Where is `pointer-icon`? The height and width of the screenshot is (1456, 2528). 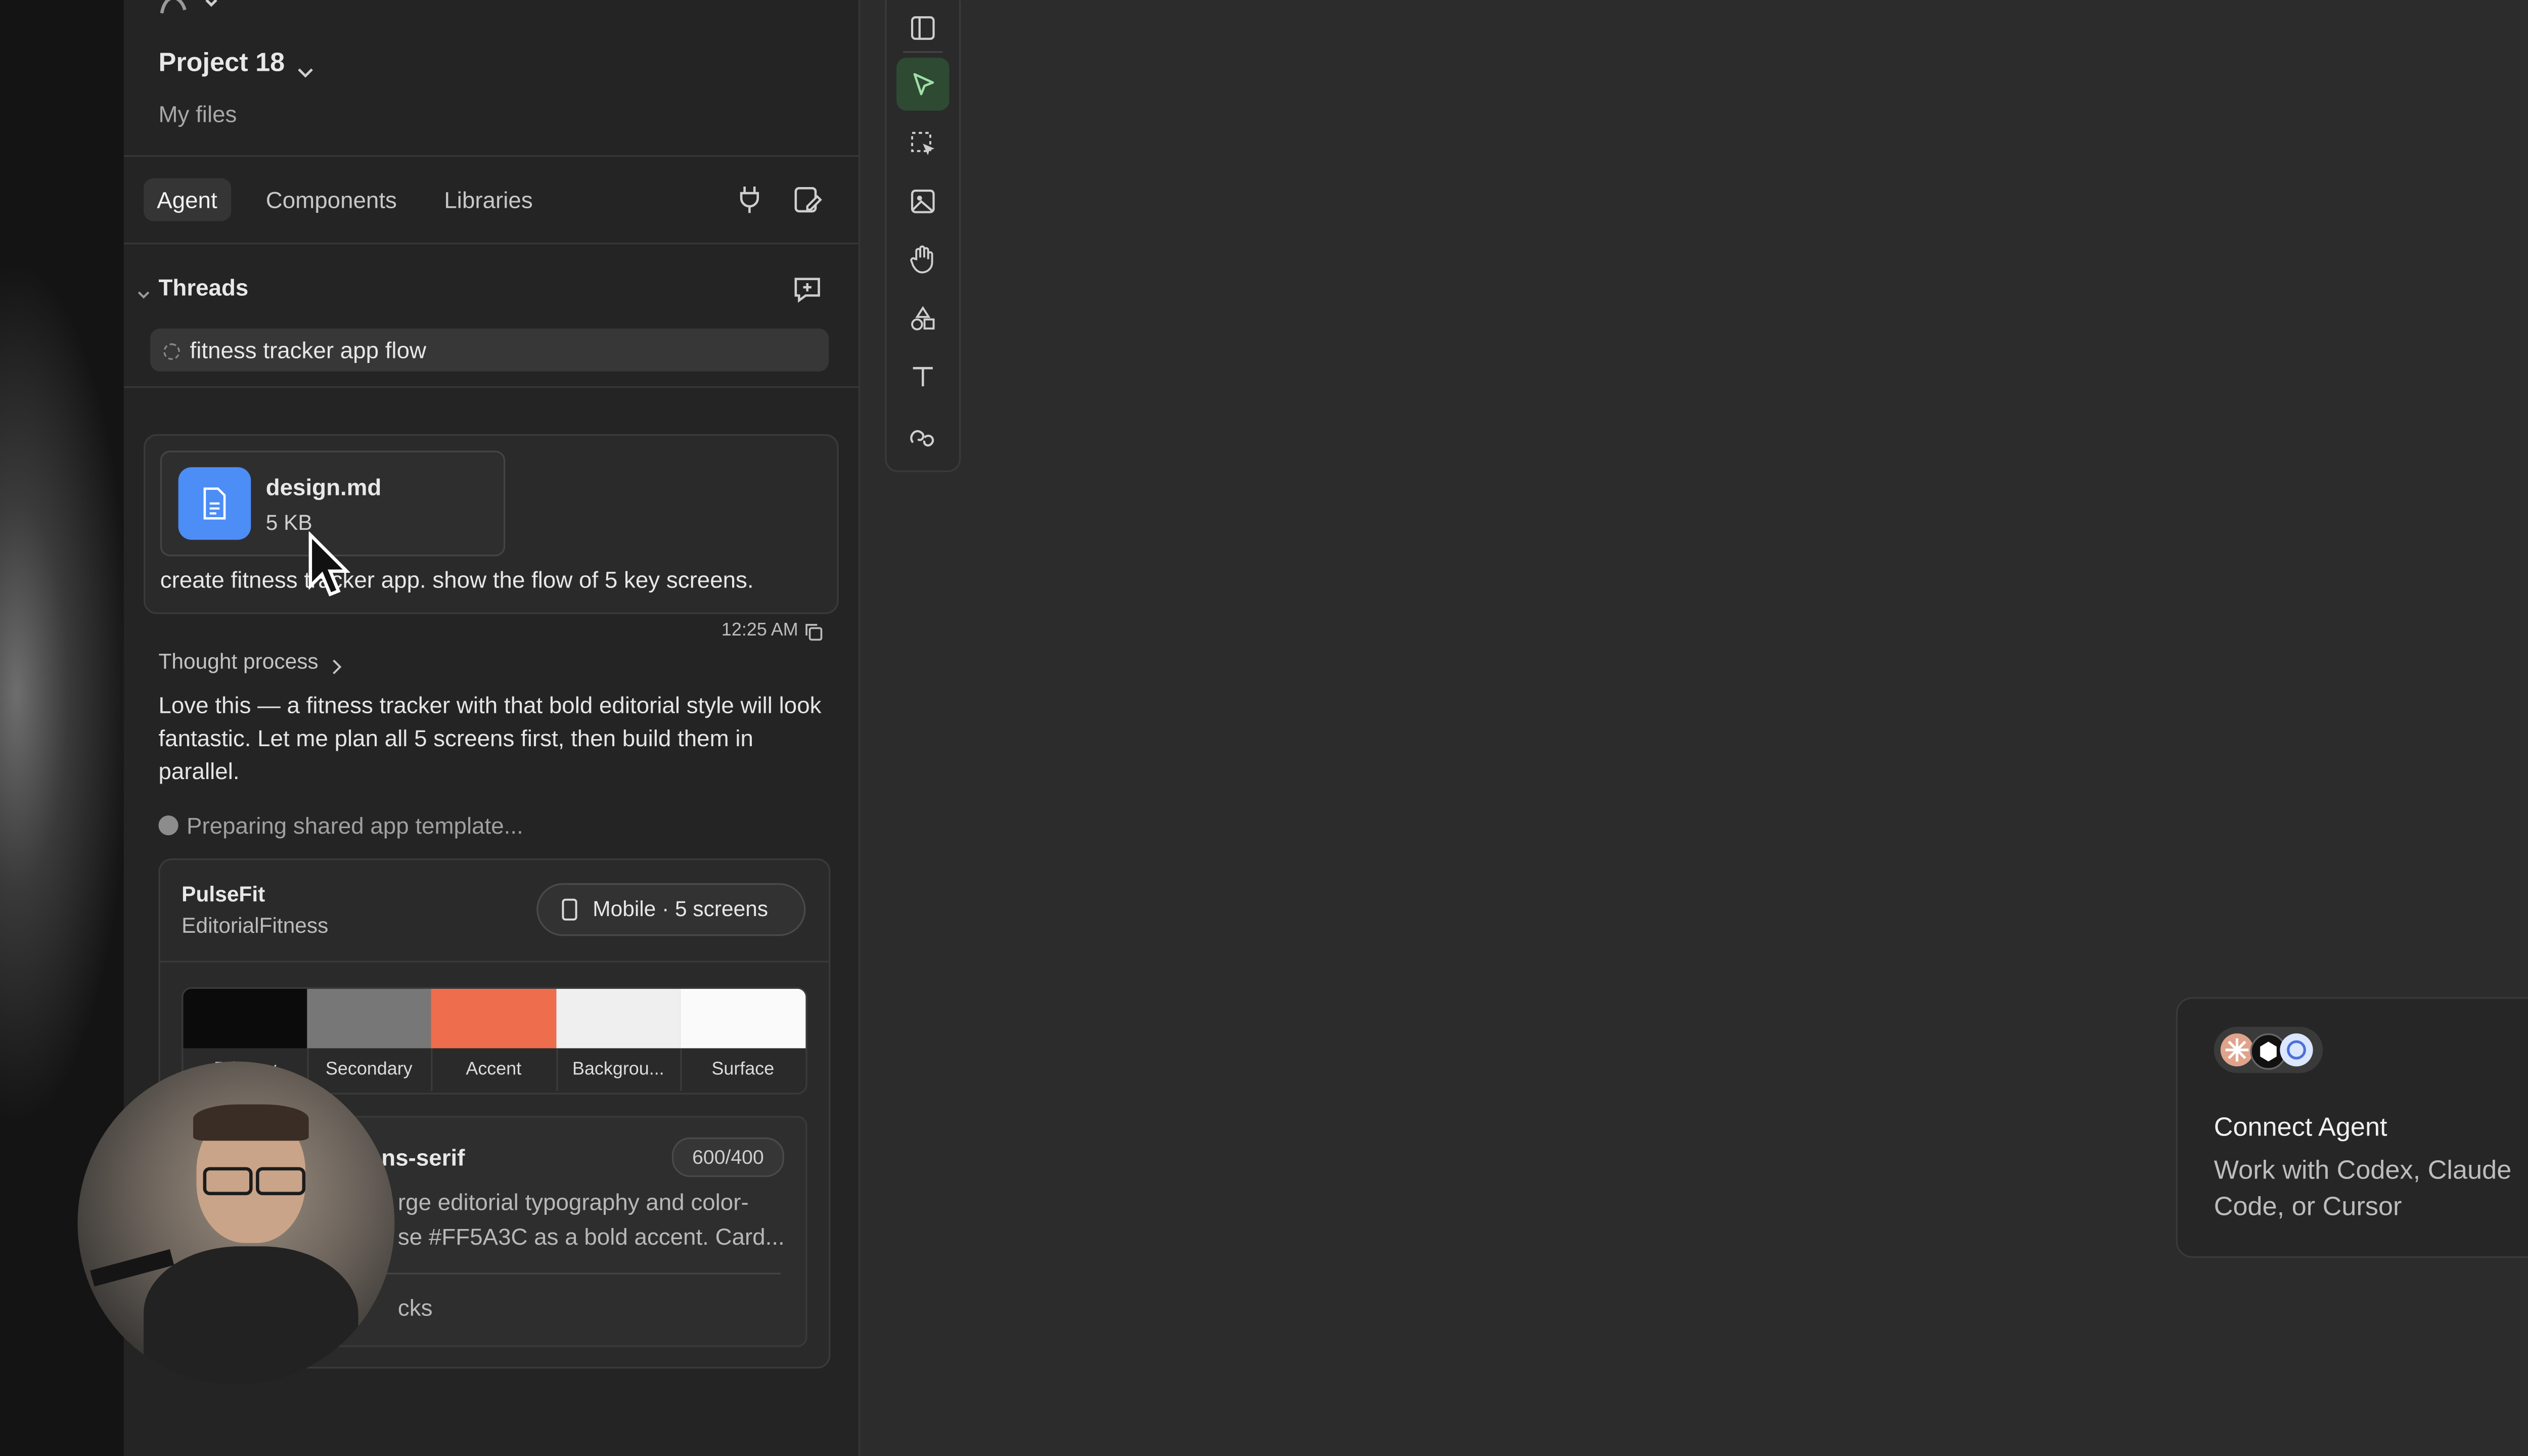
pointer-icon is located at coordinates (923, 84).